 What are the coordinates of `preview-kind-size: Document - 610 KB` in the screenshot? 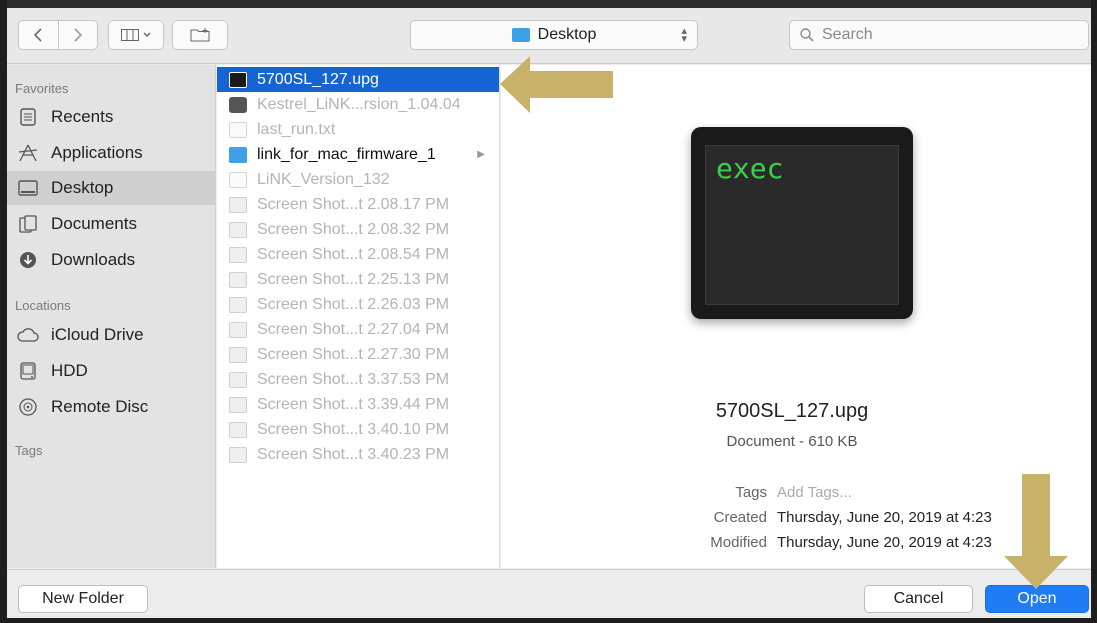 It's located at (792, 441).